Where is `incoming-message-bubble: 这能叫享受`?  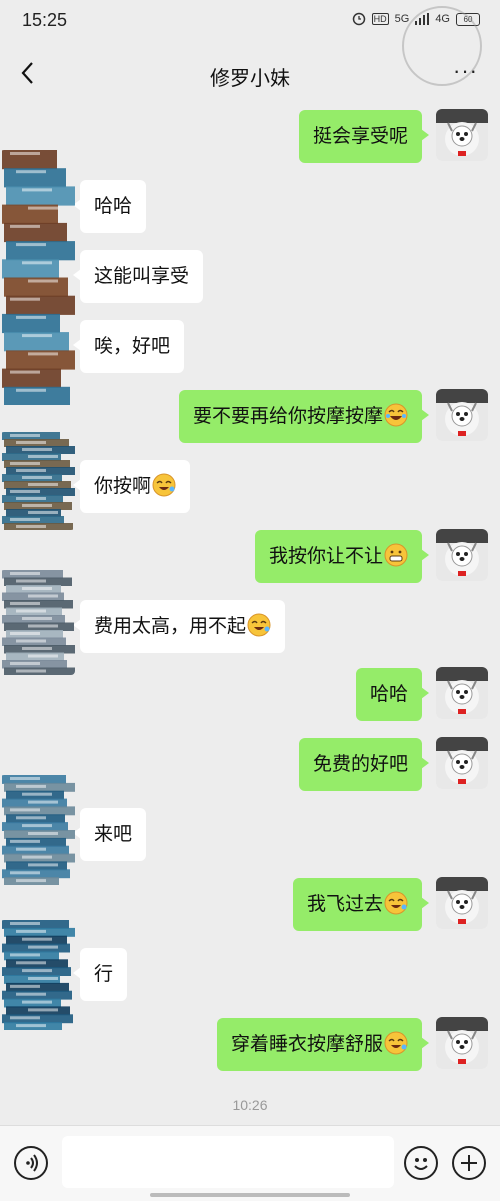
incoming-message-bubble: 这能叫享受 is located at coordinates (138, 276).